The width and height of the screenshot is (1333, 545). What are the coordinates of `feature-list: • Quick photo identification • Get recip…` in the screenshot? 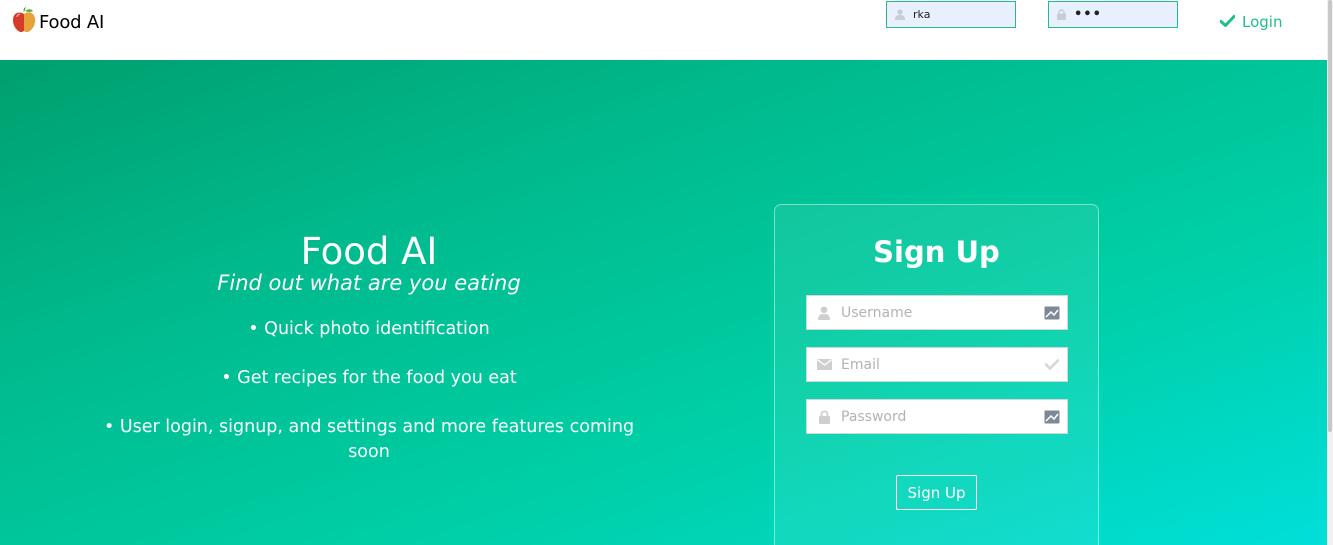 It's located at (369, 391).